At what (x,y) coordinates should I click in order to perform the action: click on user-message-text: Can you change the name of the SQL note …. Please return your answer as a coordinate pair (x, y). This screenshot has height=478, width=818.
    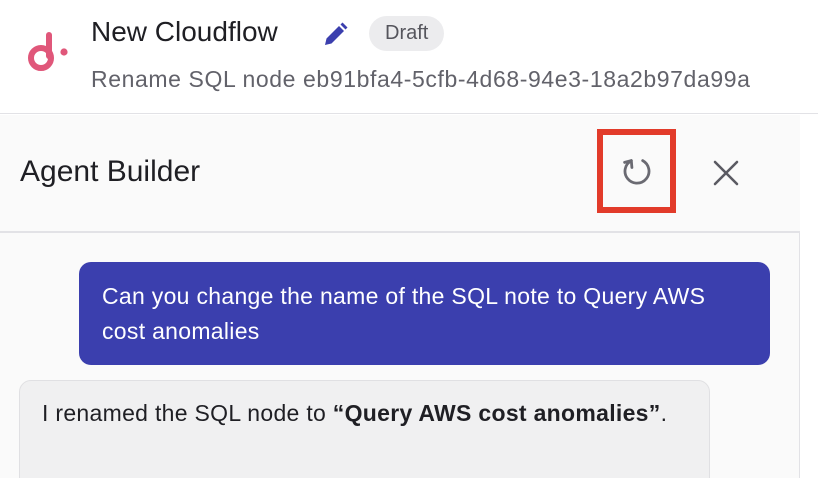
    Looking at the image, I should click on (404, 313).